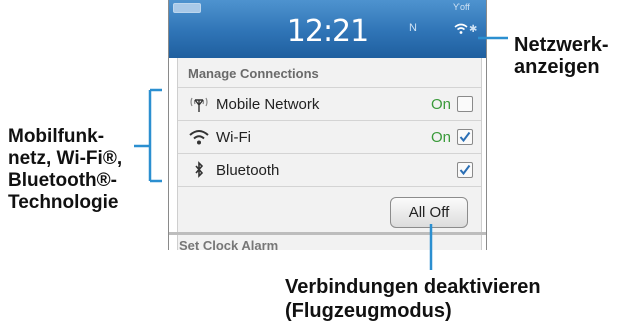  What do you see at coordinates (561, 56) in the screenshot?
I see `callout-network-indicators: Netzwerk- anzeigen` at bounding box center [561, 56].